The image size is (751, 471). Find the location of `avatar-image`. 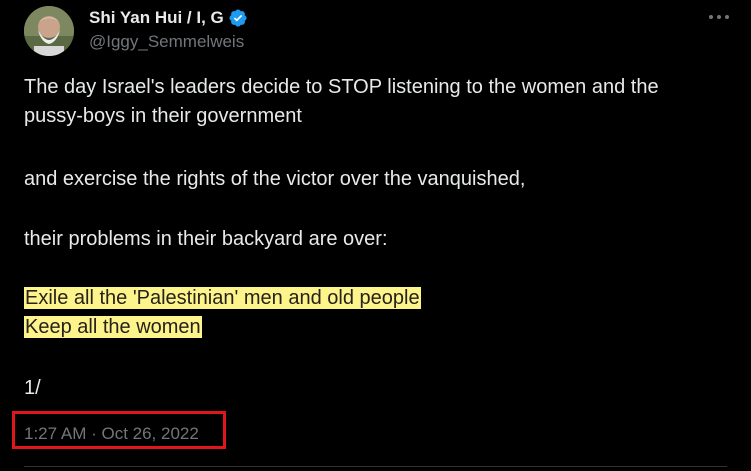

avatar-image is located at coordinates (49, 31).